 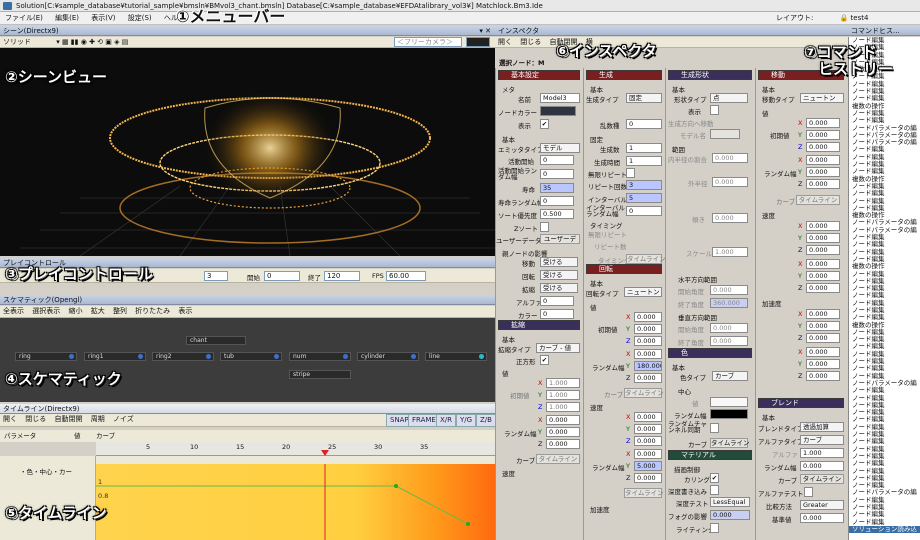 I want to click on h-start-input: 0.000, so click(x=729, y=290).